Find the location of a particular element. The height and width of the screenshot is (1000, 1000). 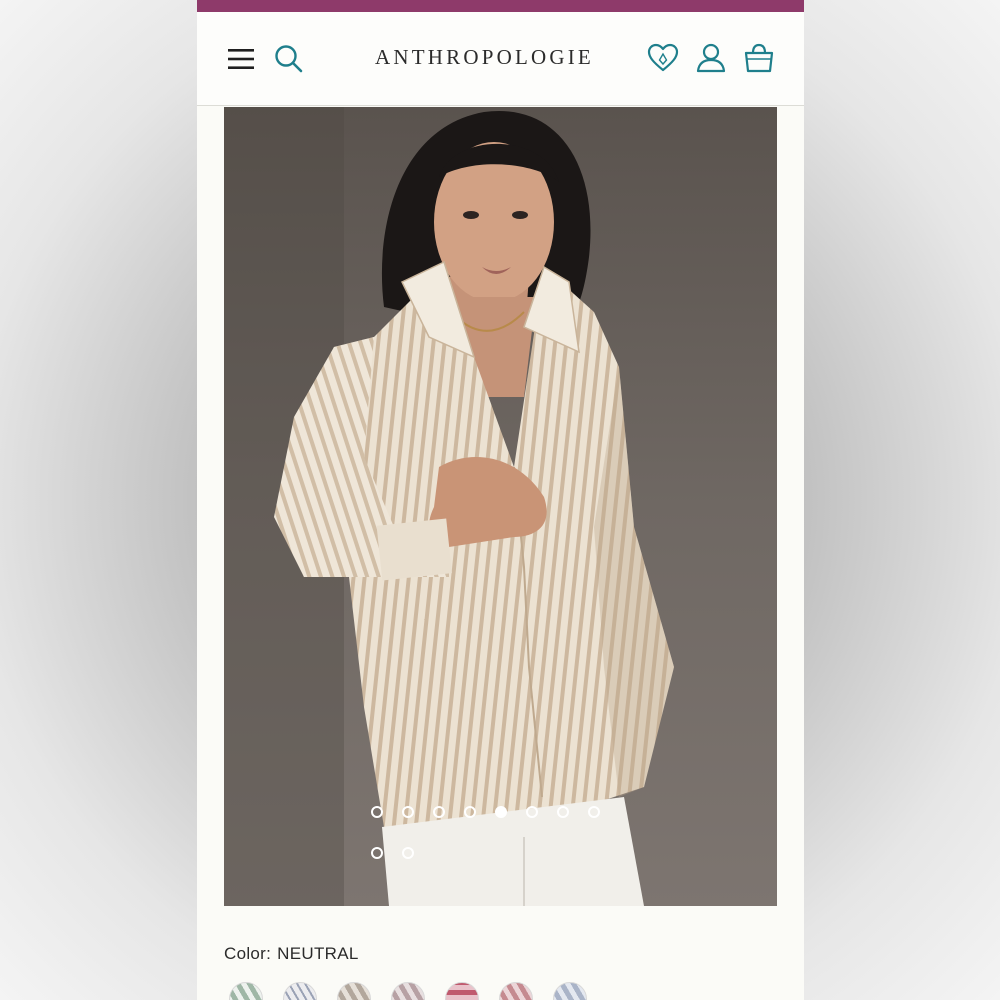

color-swatches is located at coordinates (509, 991).